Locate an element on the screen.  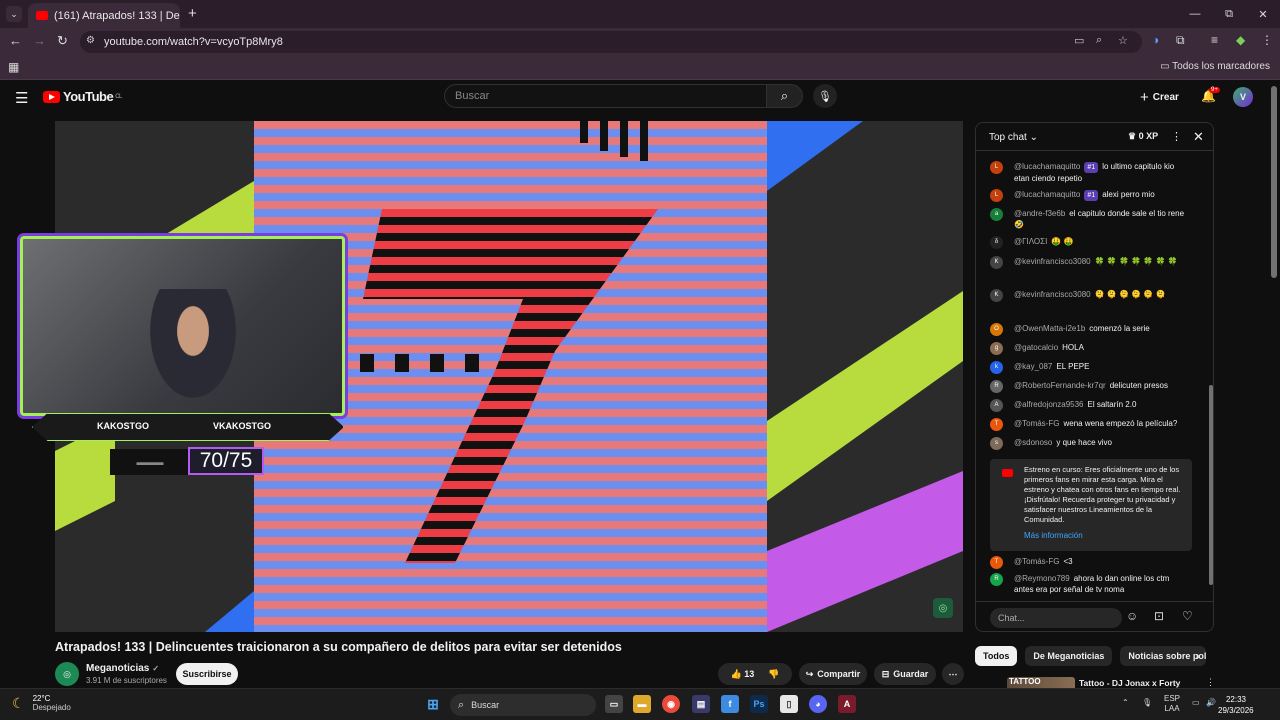
back-arrow-icon: ← is located at coordinates (15, 40).